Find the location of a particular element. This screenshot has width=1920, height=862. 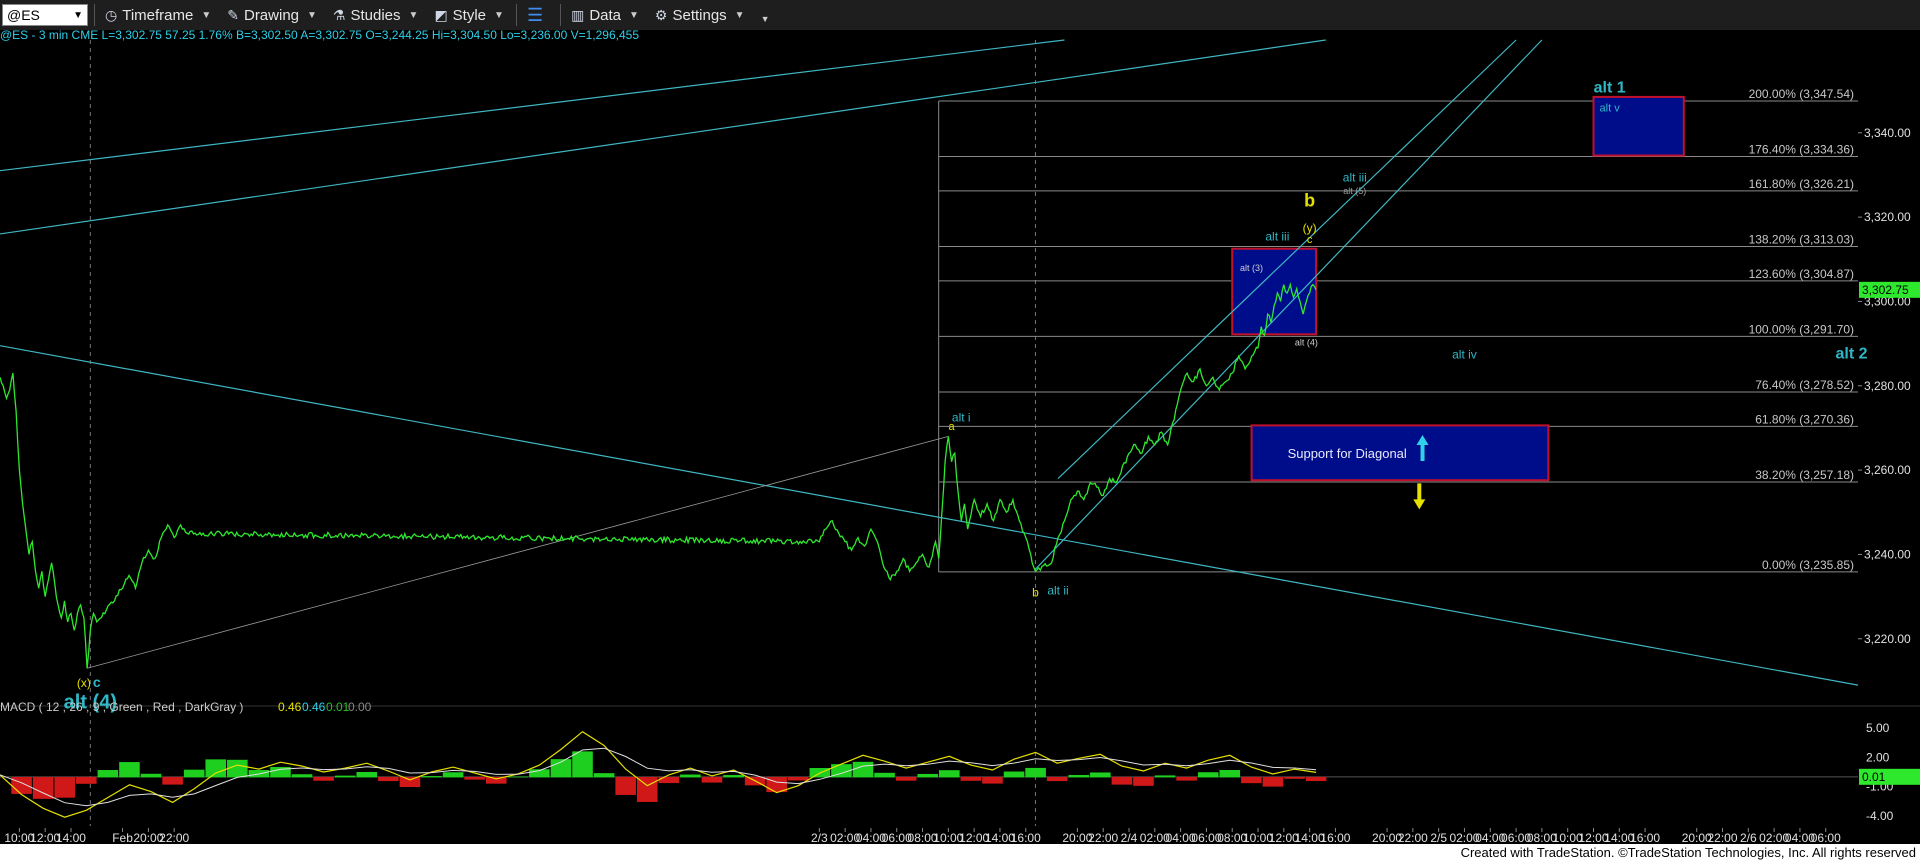

y-axis-tick-label: 3,220.00 is located at coordinates (1887, 639).